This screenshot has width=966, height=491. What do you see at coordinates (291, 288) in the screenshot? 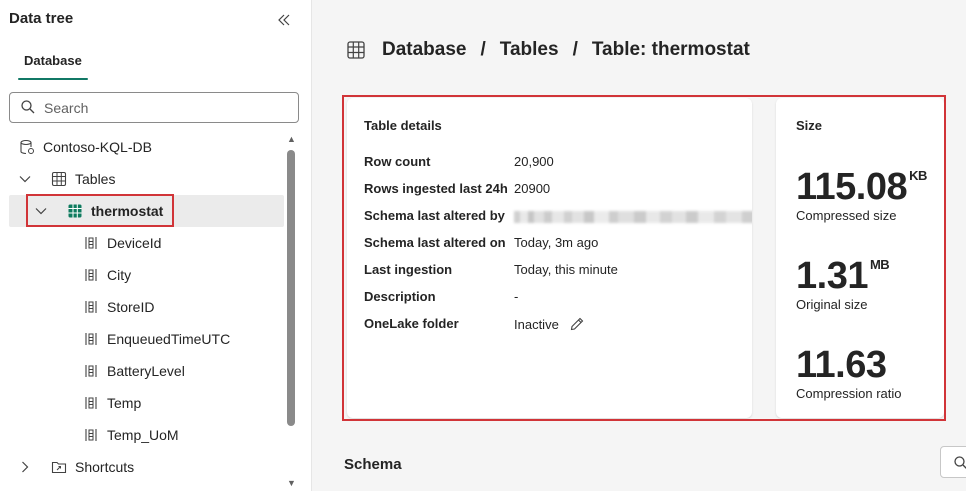
I see `scroll-thumb` at bounding box center [291, 288].